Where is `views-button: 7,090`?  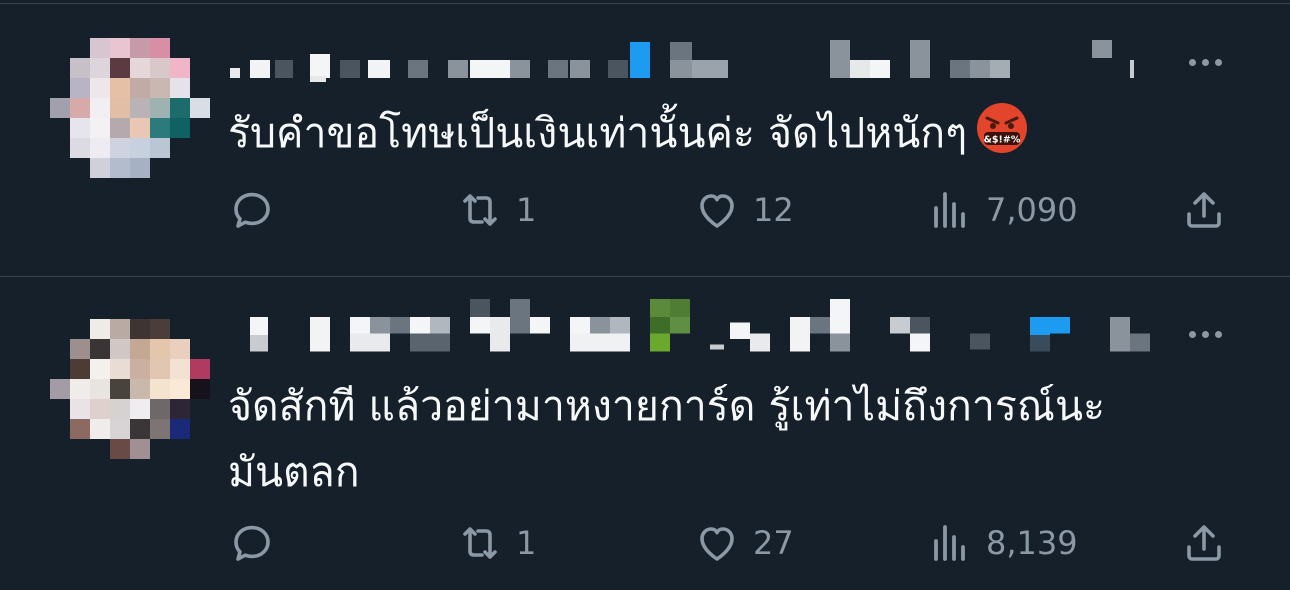
views-button: 7,090 is located at coordinates (1002, 210).